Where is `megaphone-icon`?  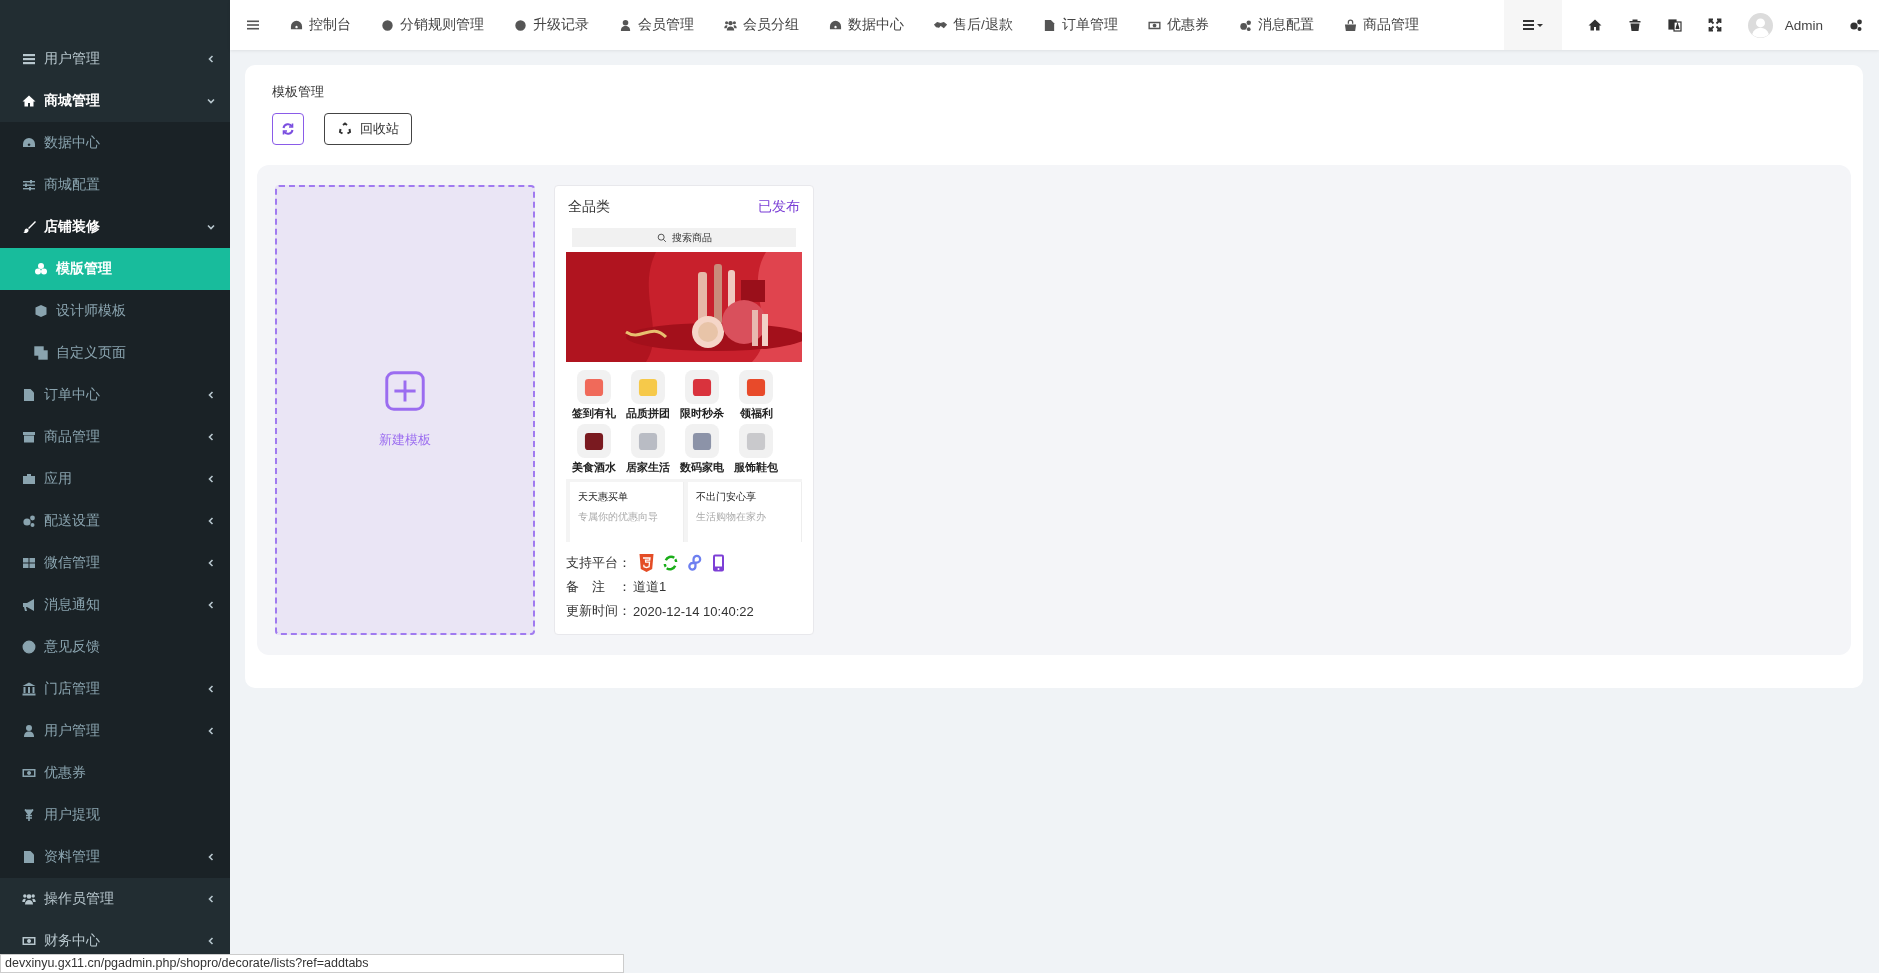 megaphone-icon is located at coordinates (29, 605).